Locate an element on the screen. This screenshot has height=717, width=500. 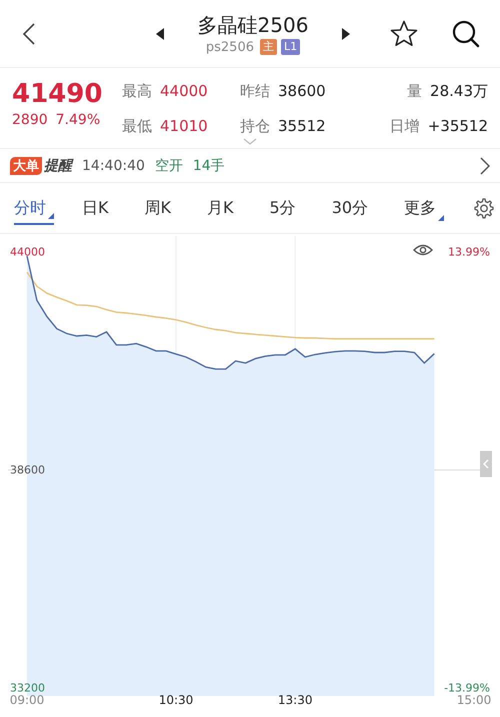
chevron-right-icon is located at coordinates (485, 165).